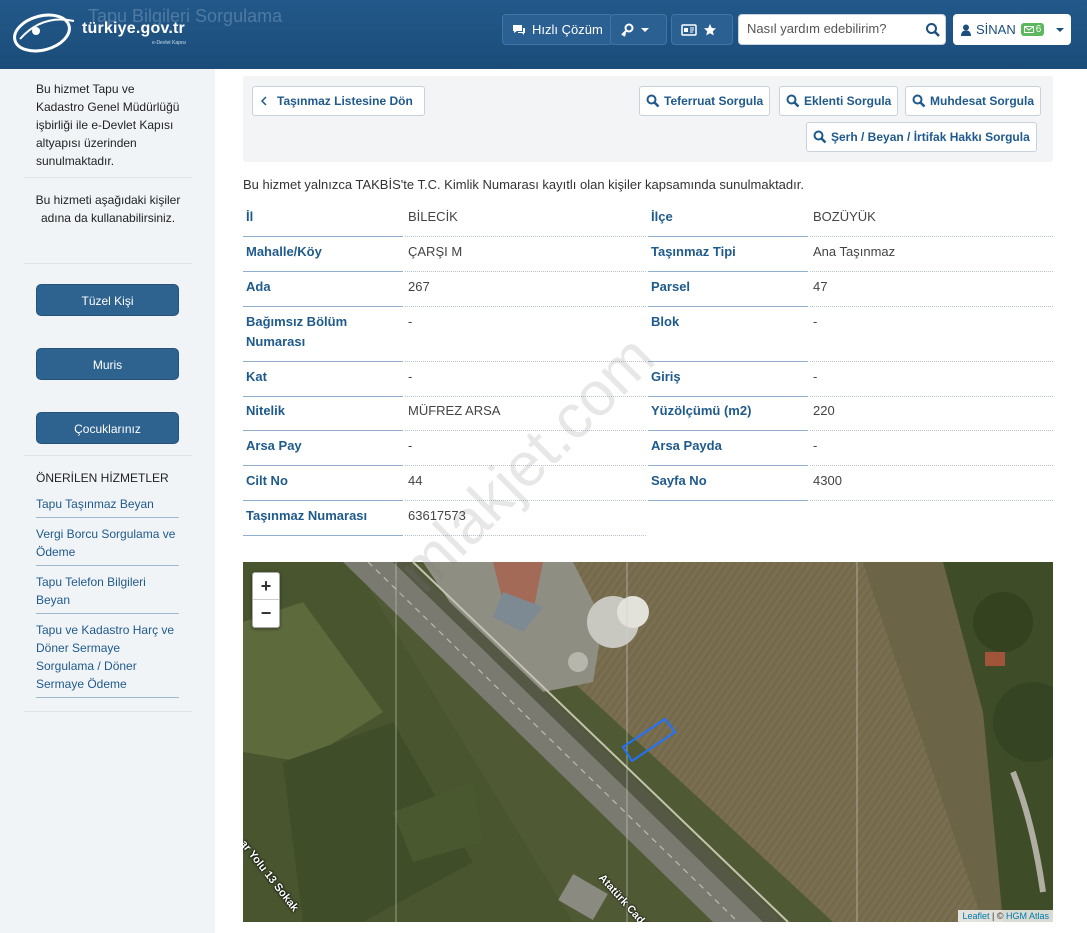 Image resolution: width=1087 pixels, height=933 pixels. What do you see at coordinates (820, 286) in the screenshot?
I see `parsel-value: 47` at bounding box center [820, 286].